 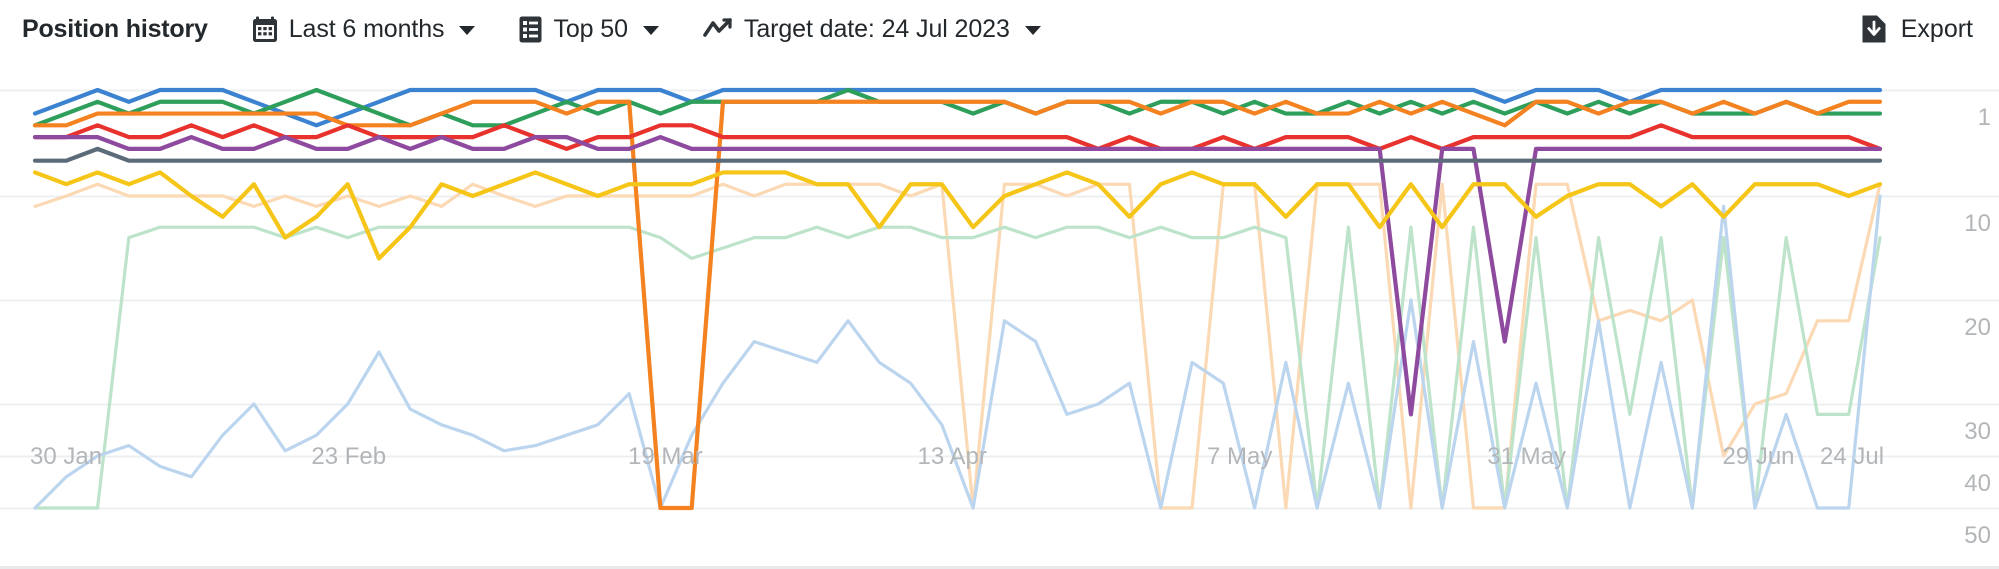 I want to click on export-button: Export, so click(x=1917, y=29).